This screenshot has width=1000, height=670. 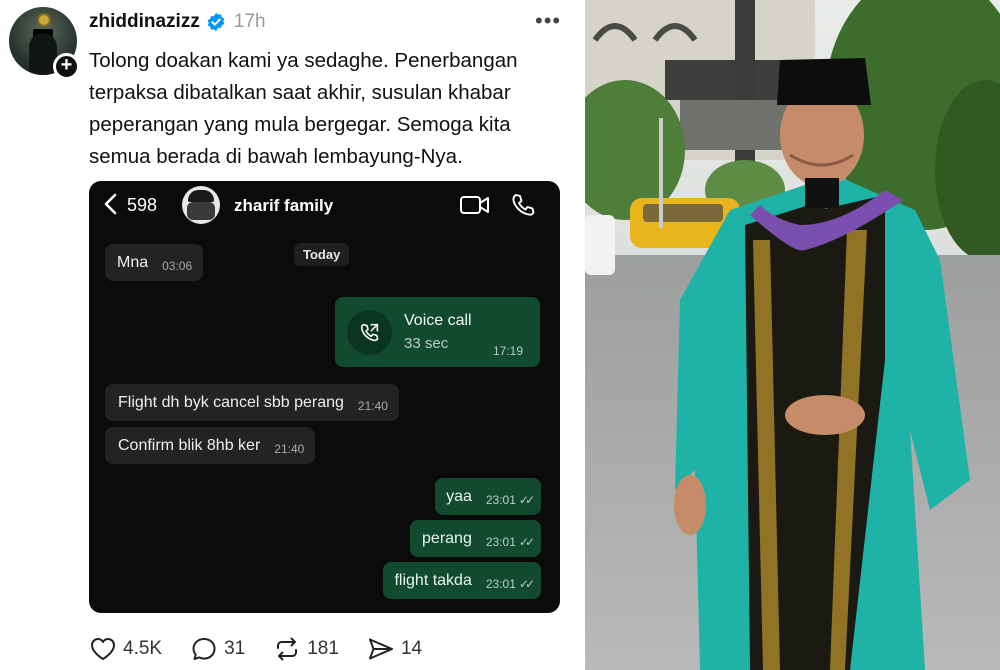 What do you see at coordinates (144, 22) in the screenshot?
I see `username: zhiddinazizz` at bounding box center [144, 22].